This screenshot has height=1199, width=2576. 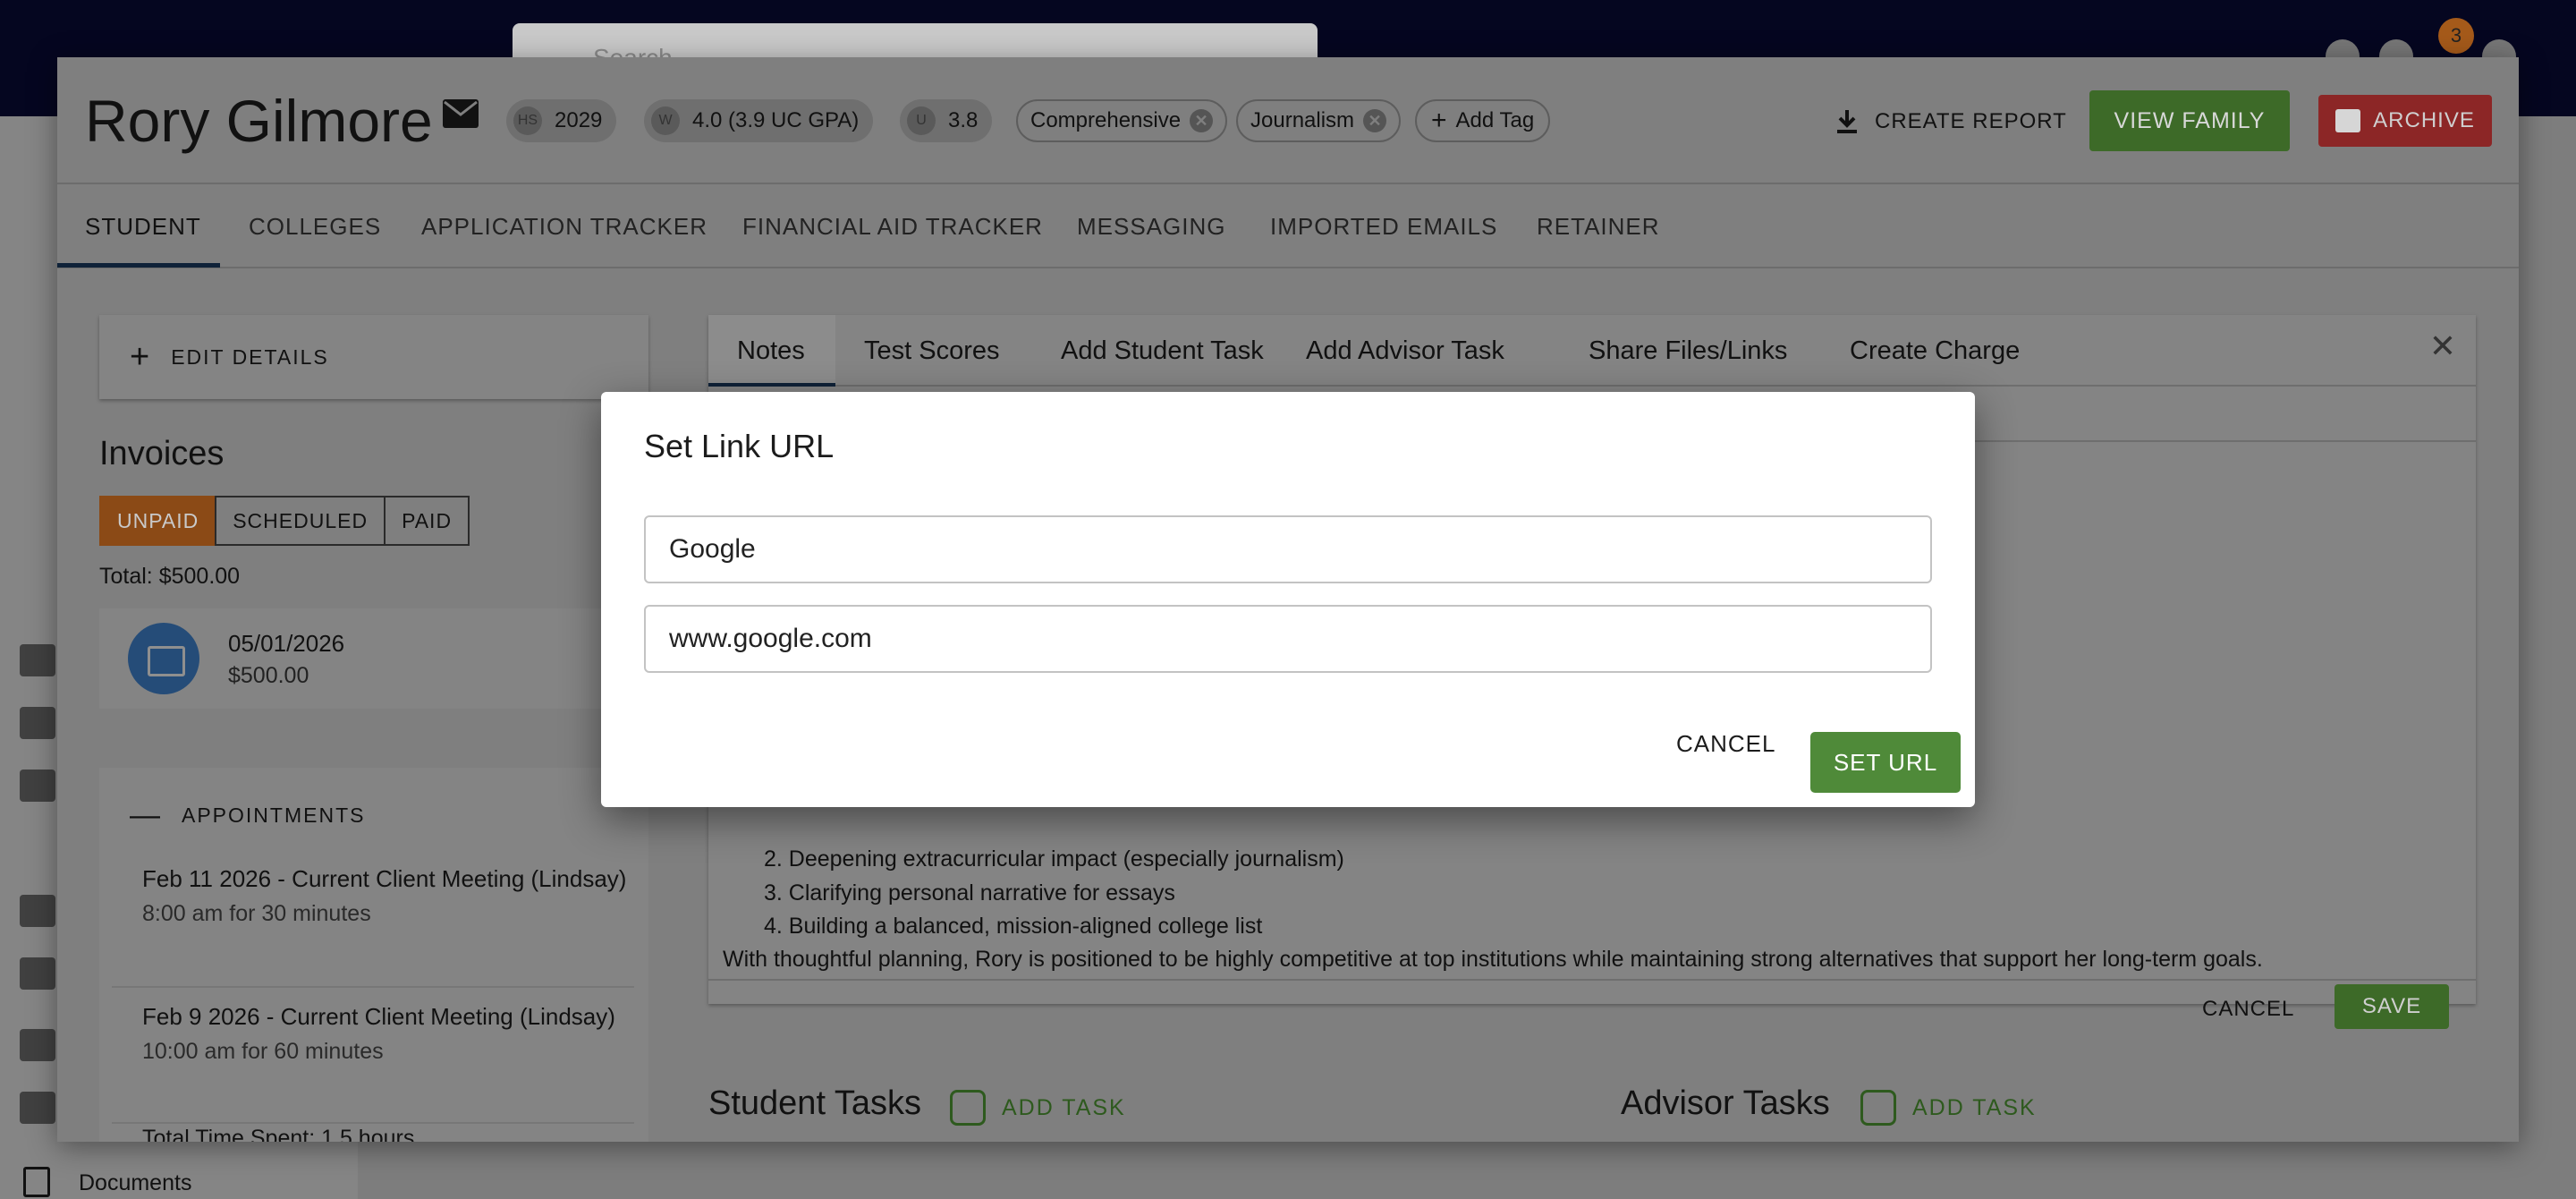 What do you see at coordinates (1885, 762) in the screenshot?
I see `set-url-button: SET URL` at bounding box center [1885, 762].